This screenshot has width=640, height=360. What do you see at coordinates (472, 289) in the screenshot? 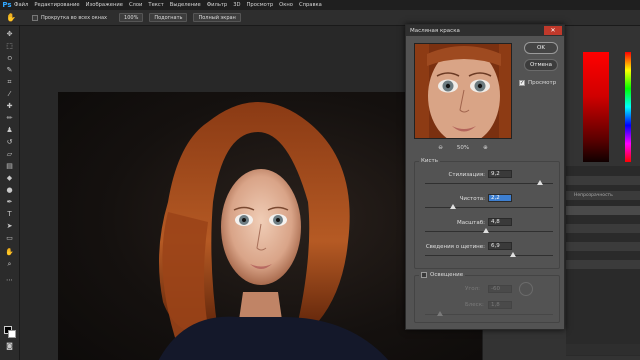
I see `angle-label: Угол:` at bounding box center [472, 289].